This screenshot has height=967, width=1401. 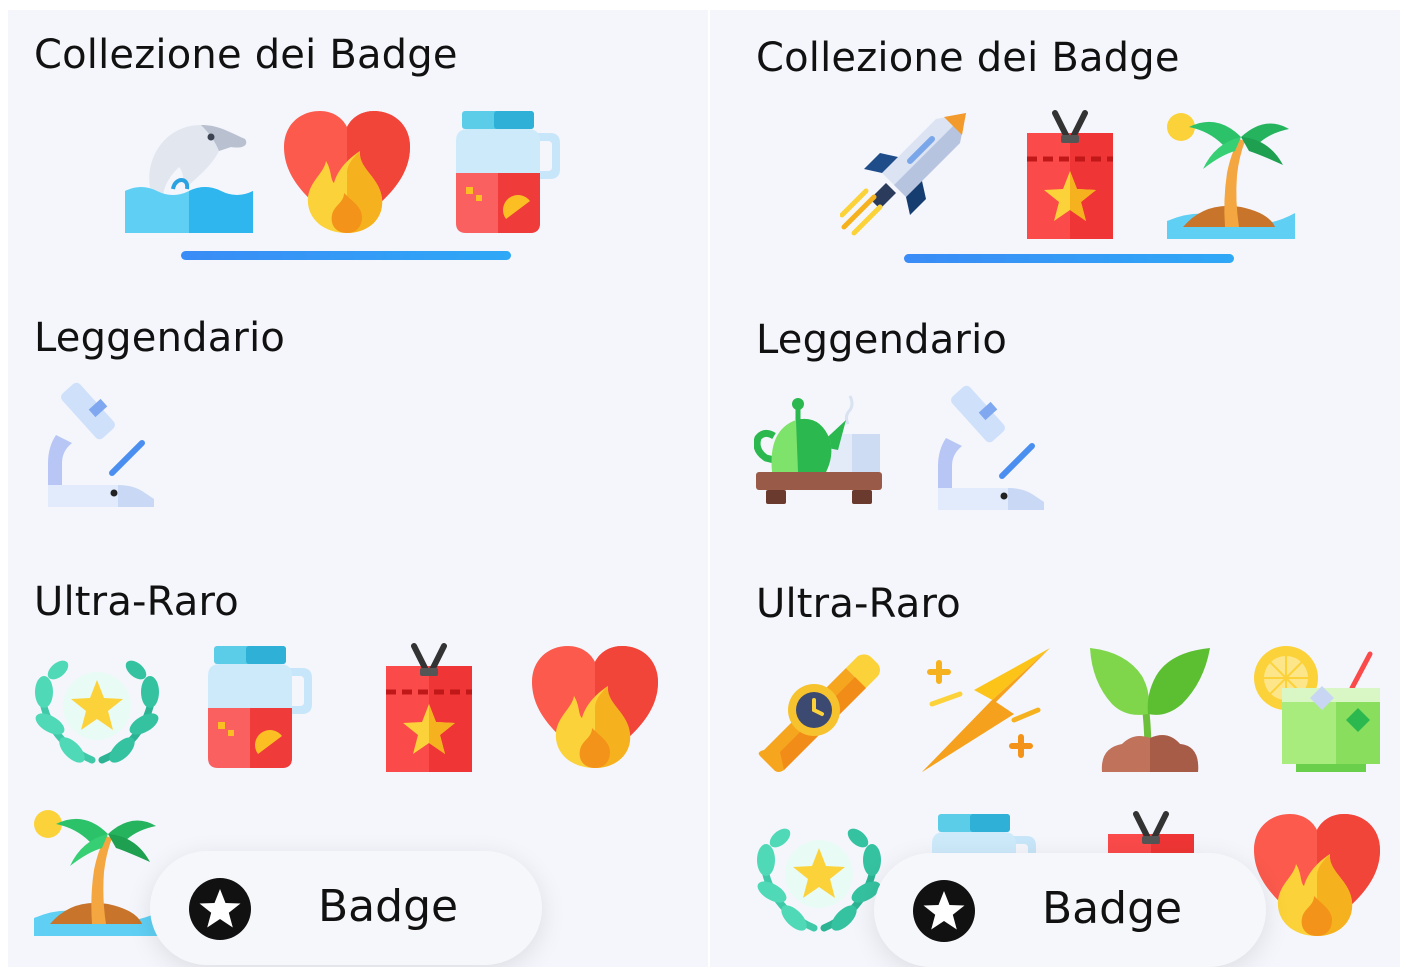 I want to click on lightning-icon, so click(x=985, y=709).